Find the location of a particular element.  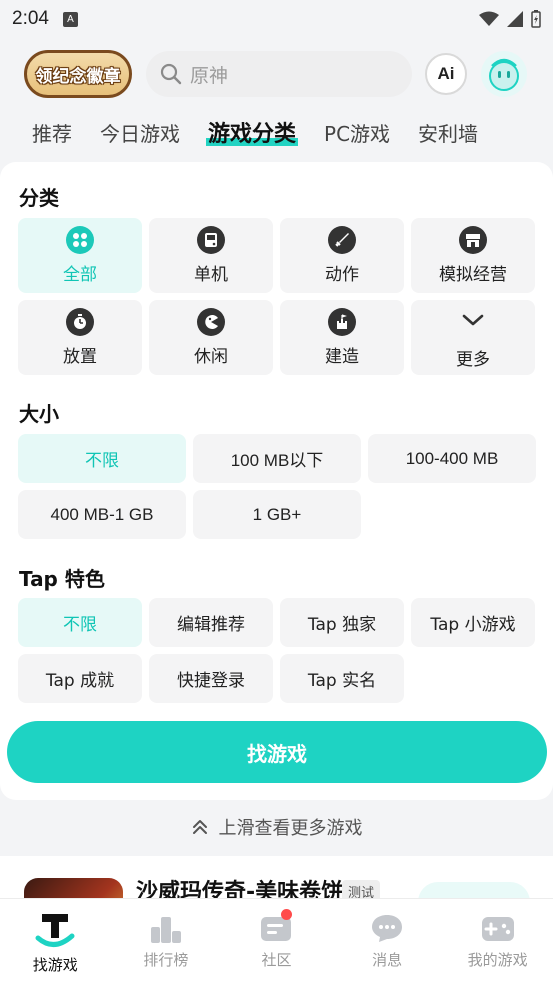

category-label: 动作 is located at coordinates (342, 275).